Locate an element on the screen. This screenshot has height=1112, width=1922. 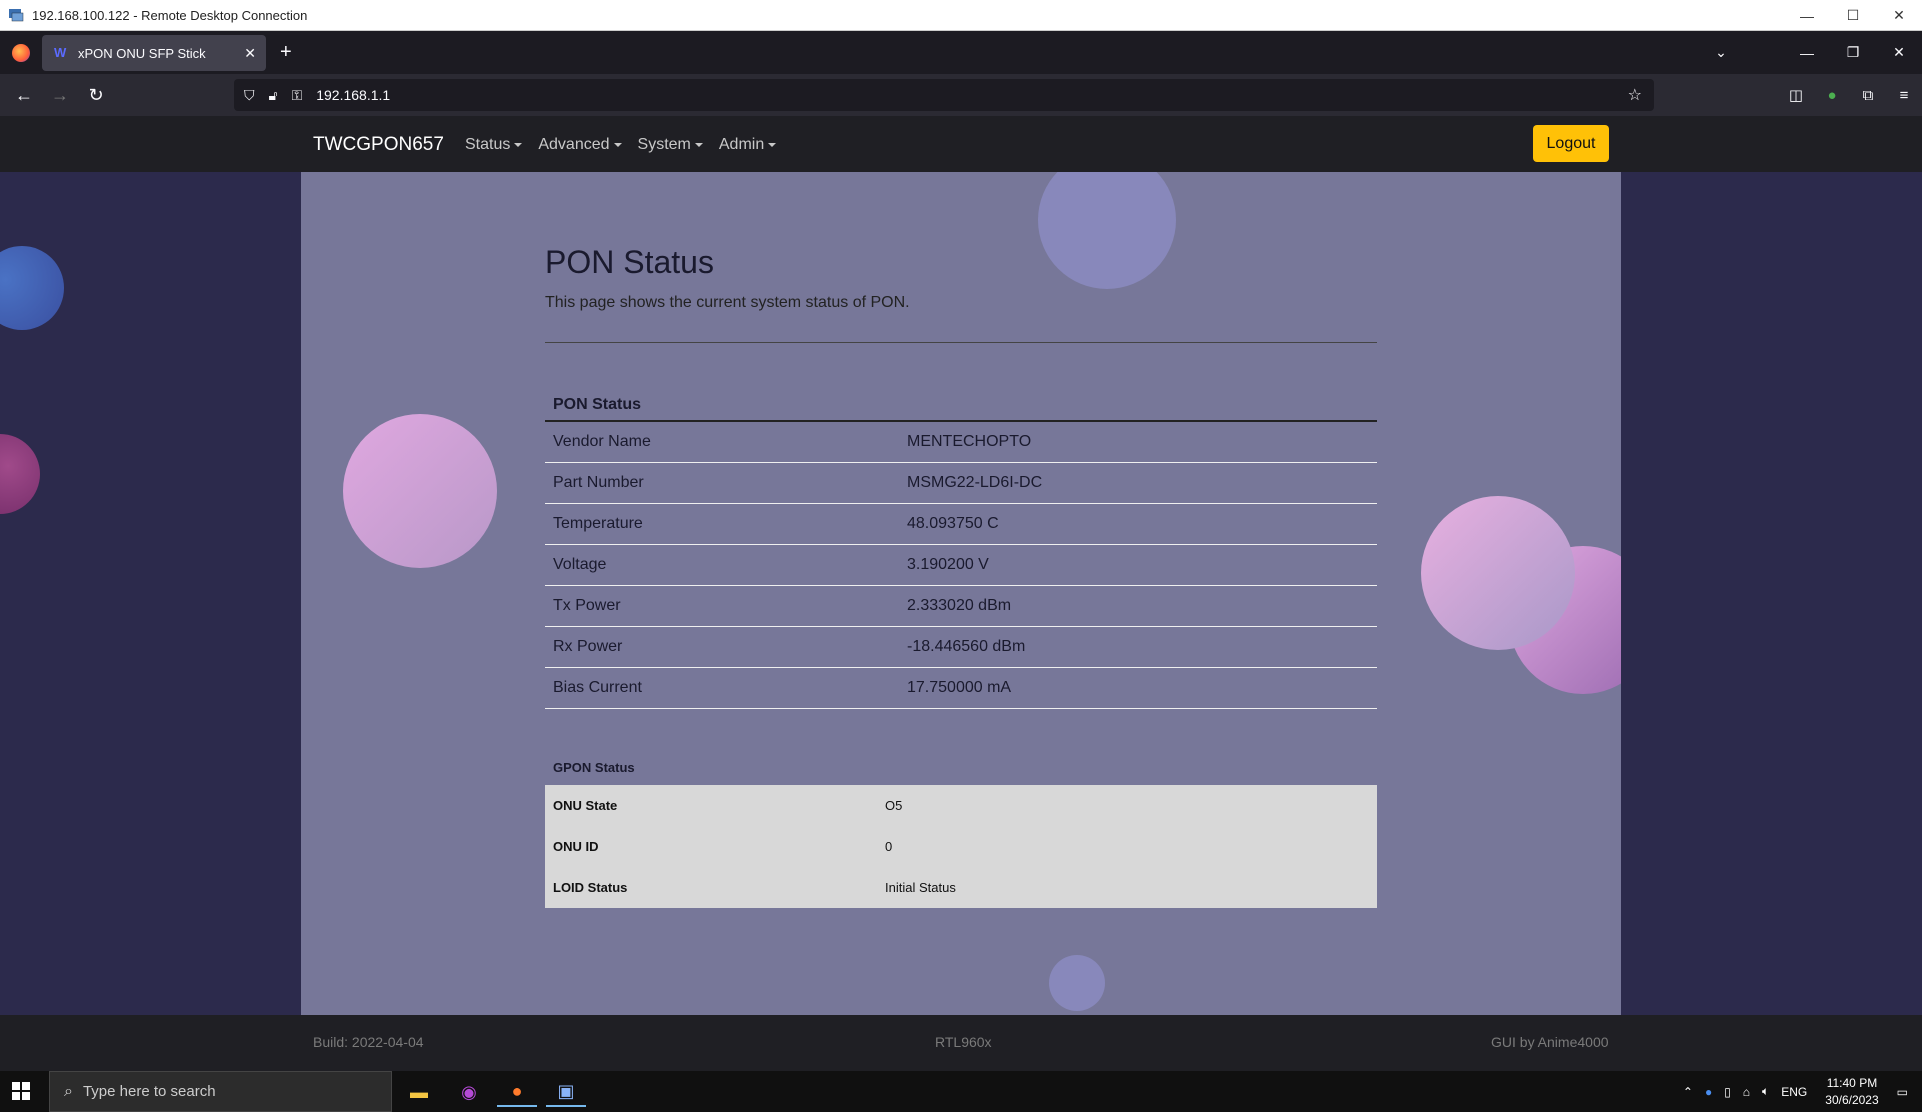
menu-advanced: Advanced is located at coordinates (580, 145).